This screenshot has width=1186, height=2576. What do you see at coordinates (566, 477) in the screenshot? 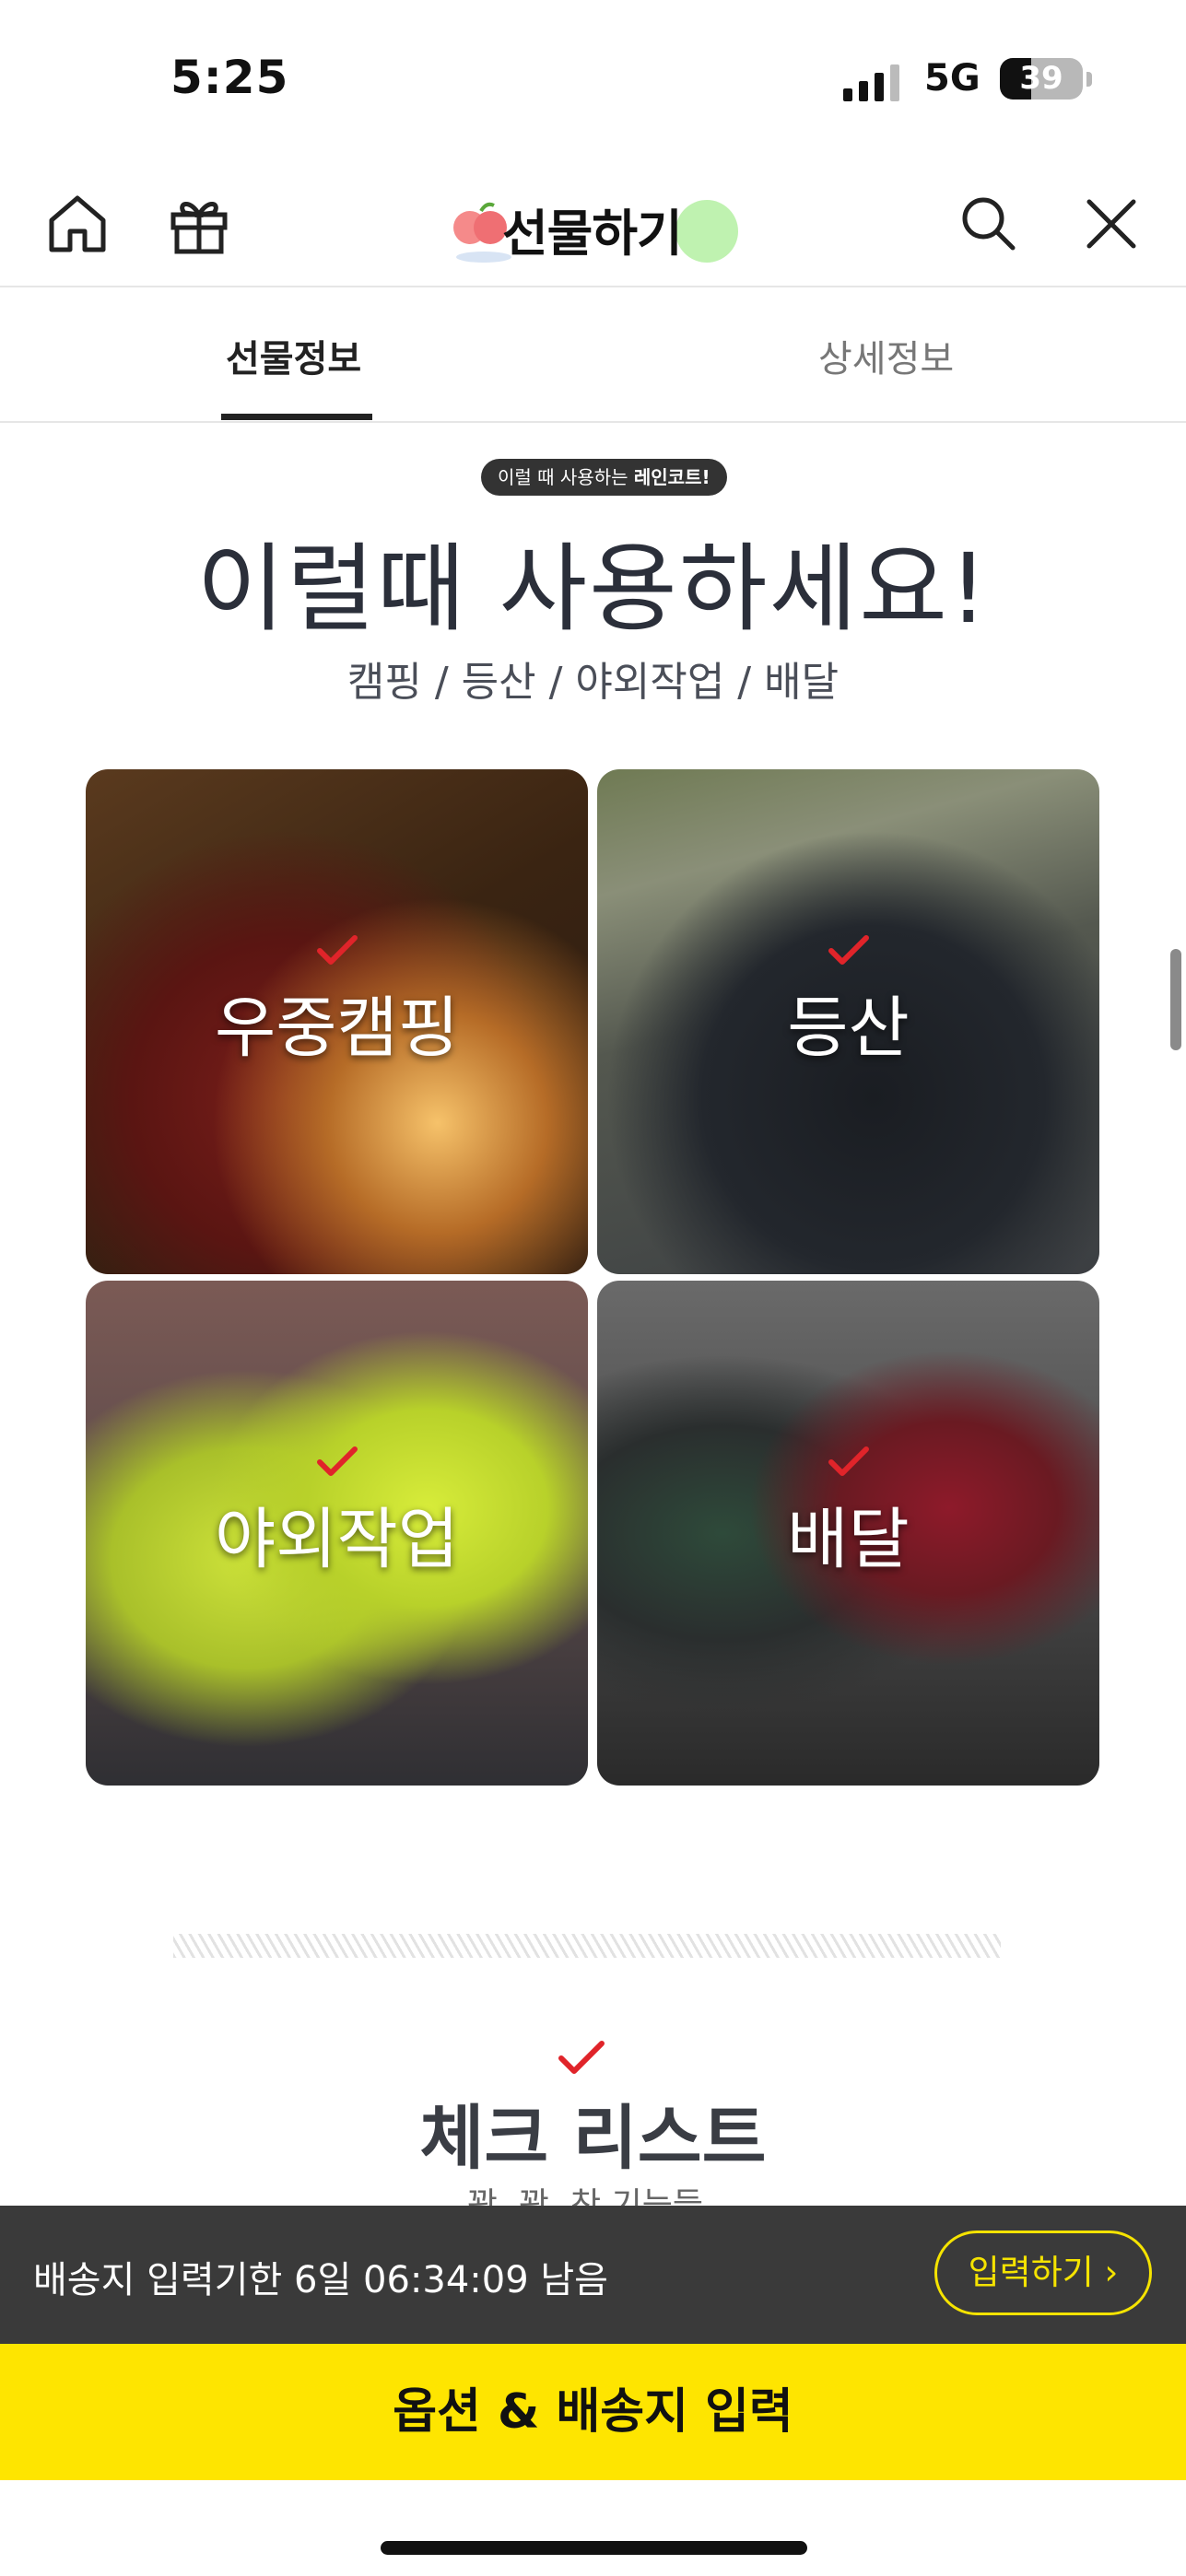
I see `pill-text: 이럴 때 사용하는` at bounding box center [566, 477].